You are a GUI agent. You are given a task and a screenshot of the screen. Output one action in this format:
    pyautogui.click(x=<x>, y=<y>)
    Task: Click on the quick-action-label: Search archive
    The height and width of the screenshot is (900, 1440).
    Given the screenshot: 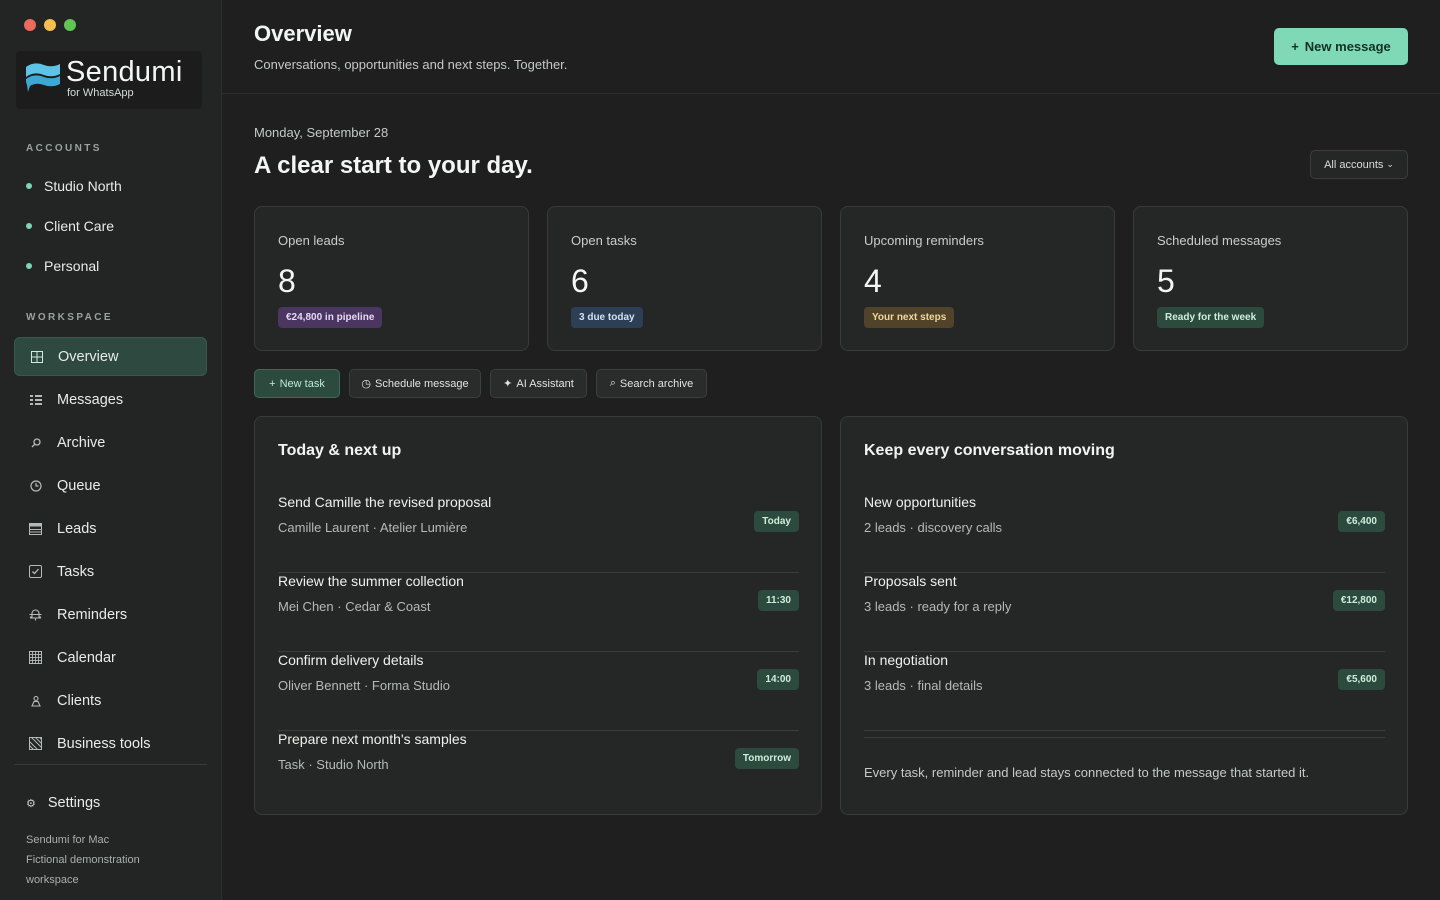 What is the action you would take?
    pyautogui.click(x=656, y=383)
    